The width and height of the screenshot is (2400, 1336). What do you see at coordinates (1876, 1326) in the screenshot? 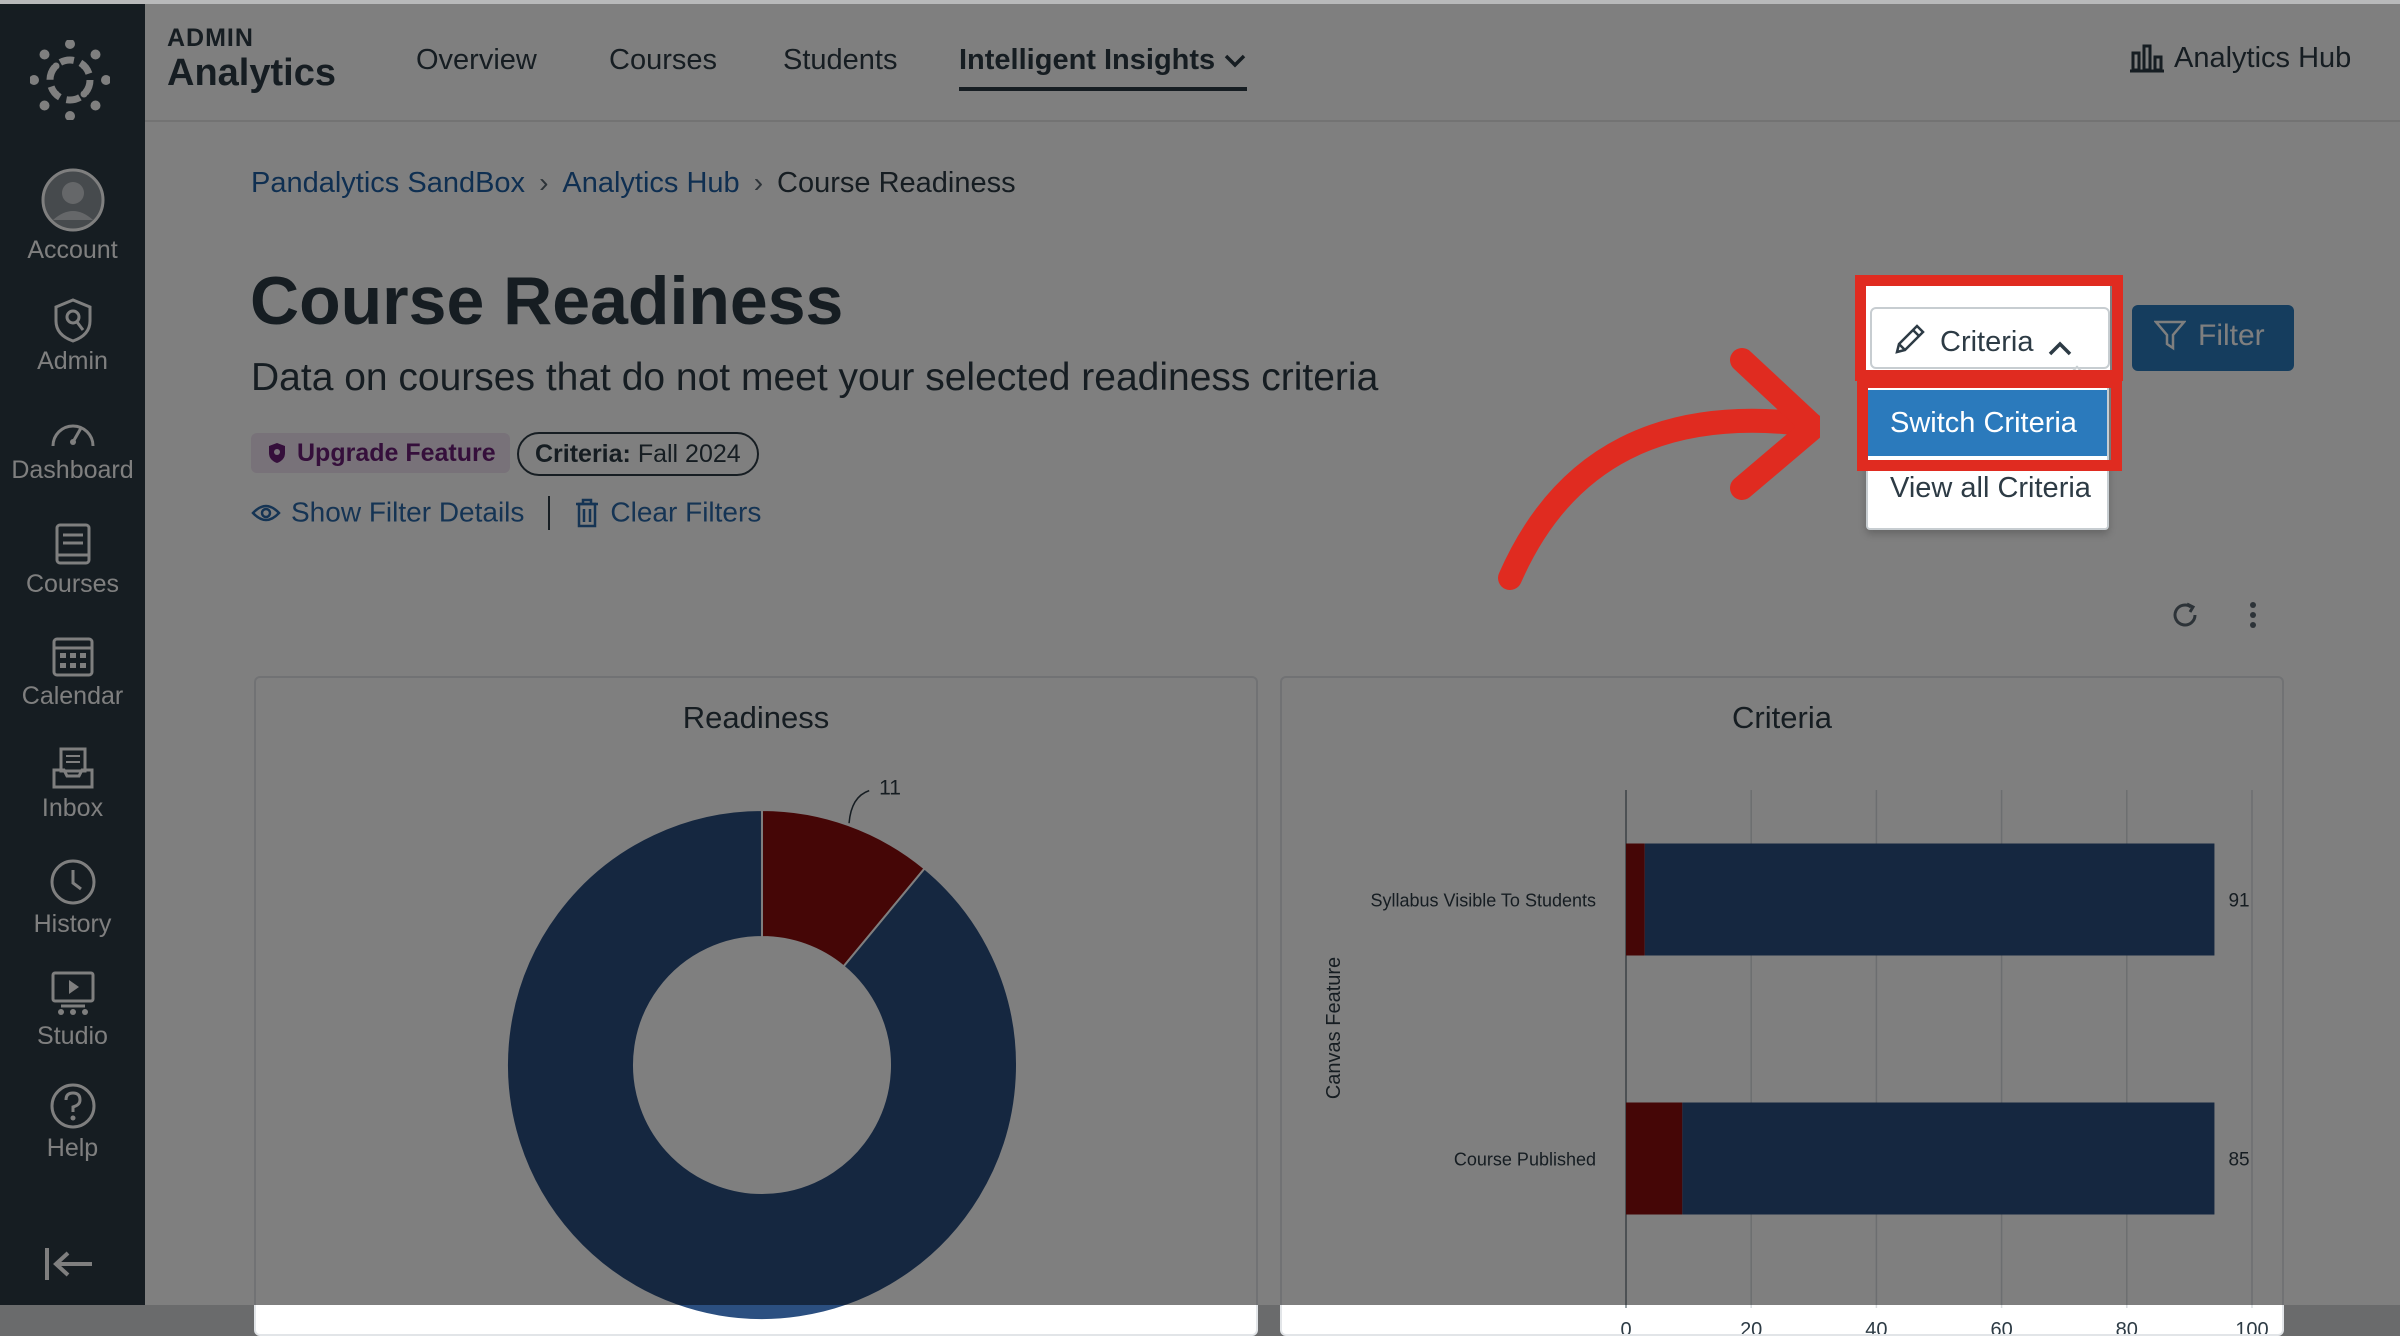
I see `x-tick-label: 40` at bounding box center [1876, 1326].